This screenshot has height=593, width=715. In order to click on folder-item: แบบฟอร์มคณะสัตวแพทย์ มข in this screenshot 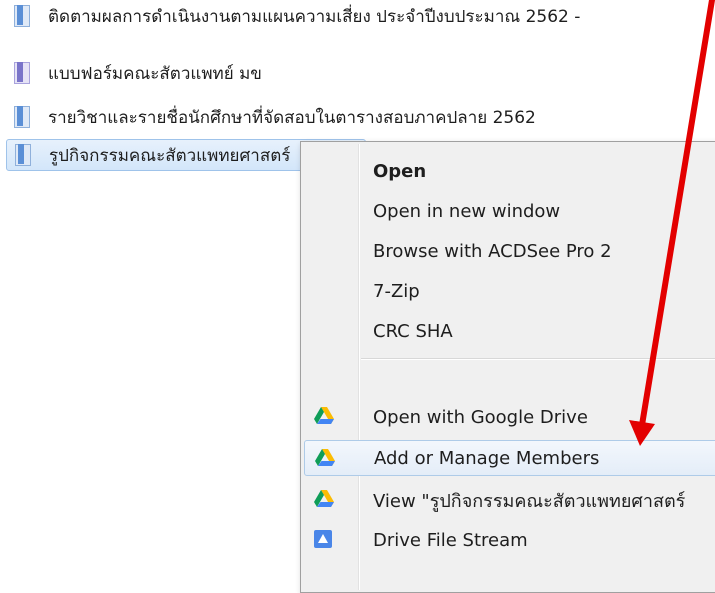, I will do `click(134, 73)`.